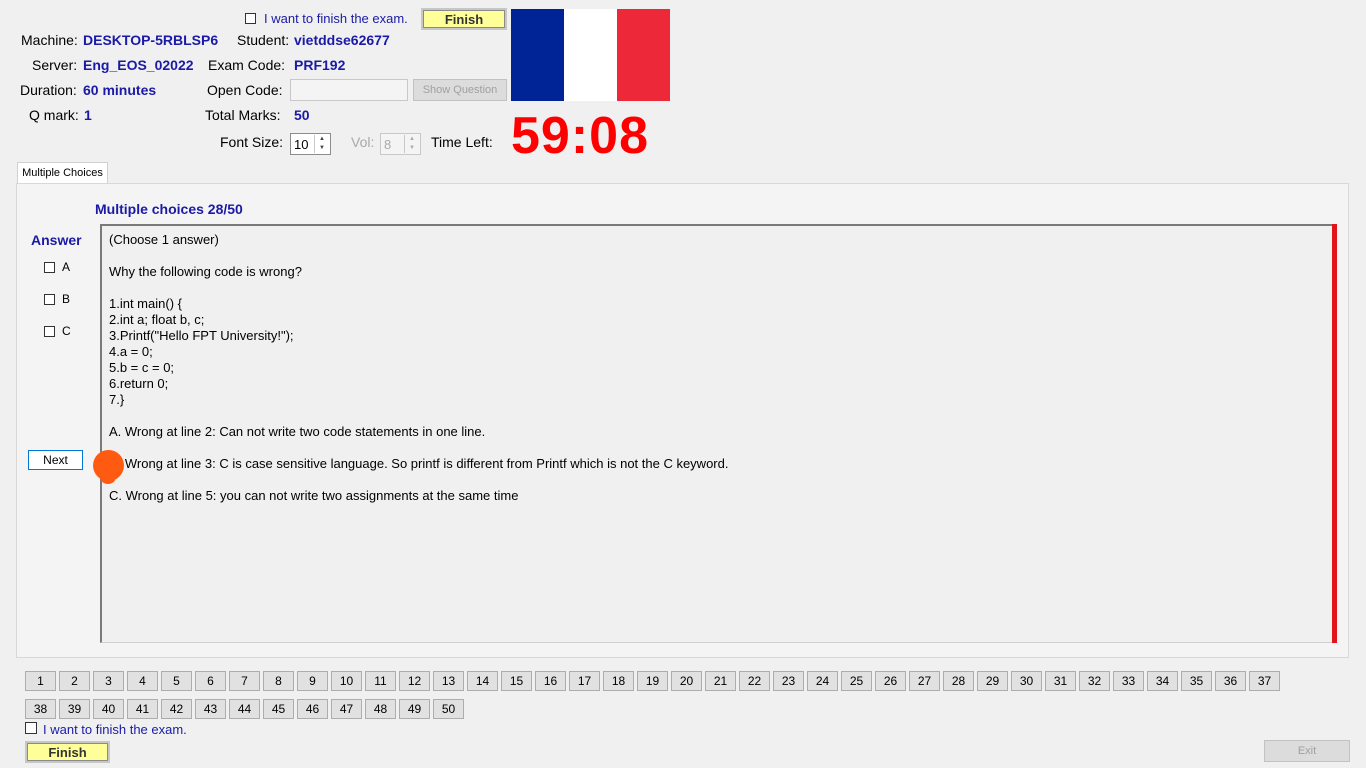 The image size is (1366, 768). Describe the element at coordinates (49, 40) in the screenshot. I see `machine-label: Machine:` at that location.